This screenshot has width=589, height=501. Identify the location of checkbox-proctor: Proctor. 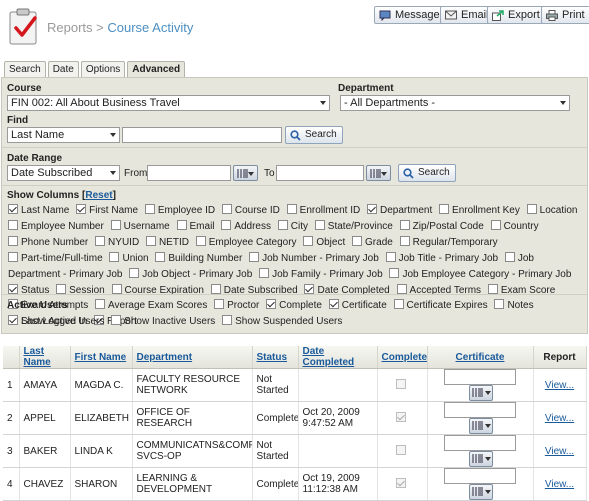
(236, 305).